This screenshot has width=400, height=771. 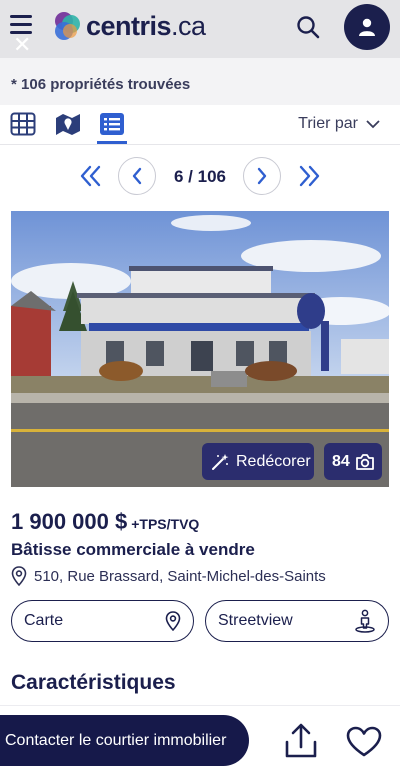 What do you see at coordinates (112, 124) in the screenshot?
I see `list-view-icon` at bounding box center [112, 124].